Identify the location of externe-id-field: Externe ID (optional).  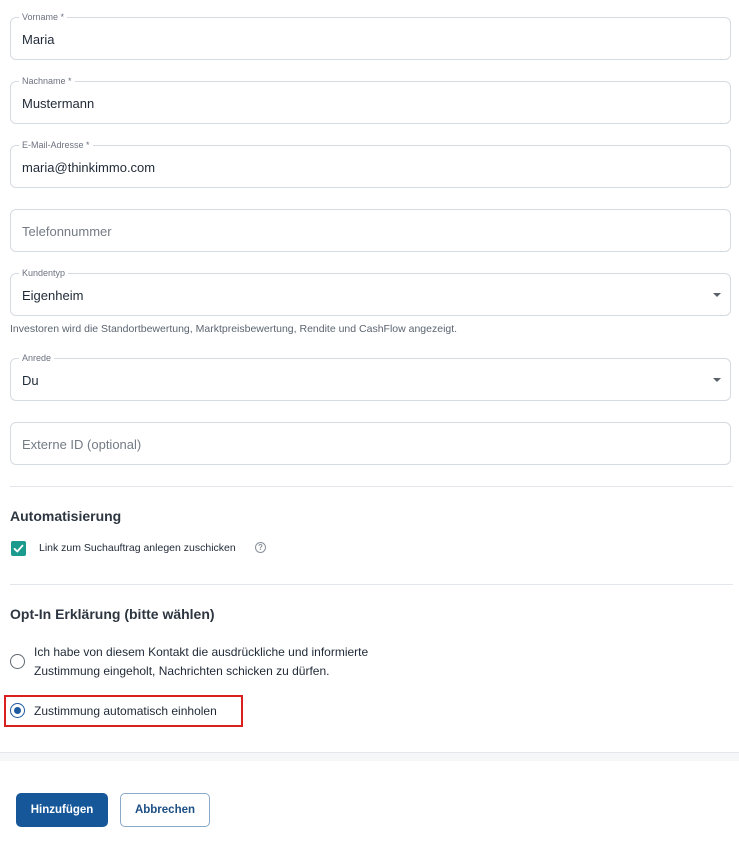
(370, 443).